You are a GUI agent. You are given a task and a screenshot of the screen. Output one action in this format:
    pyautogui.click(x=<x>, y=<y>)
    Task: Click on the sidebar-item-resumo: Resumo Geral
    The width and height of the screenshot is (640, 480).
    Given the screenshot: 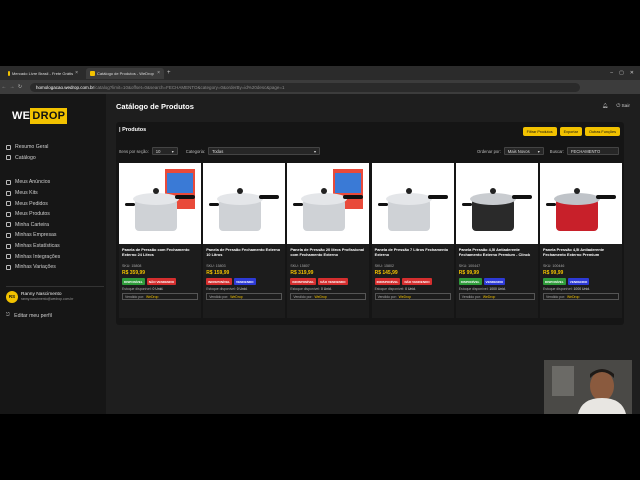 What is the action you would take?
    pyautogui.click(x=54, y=147)
    